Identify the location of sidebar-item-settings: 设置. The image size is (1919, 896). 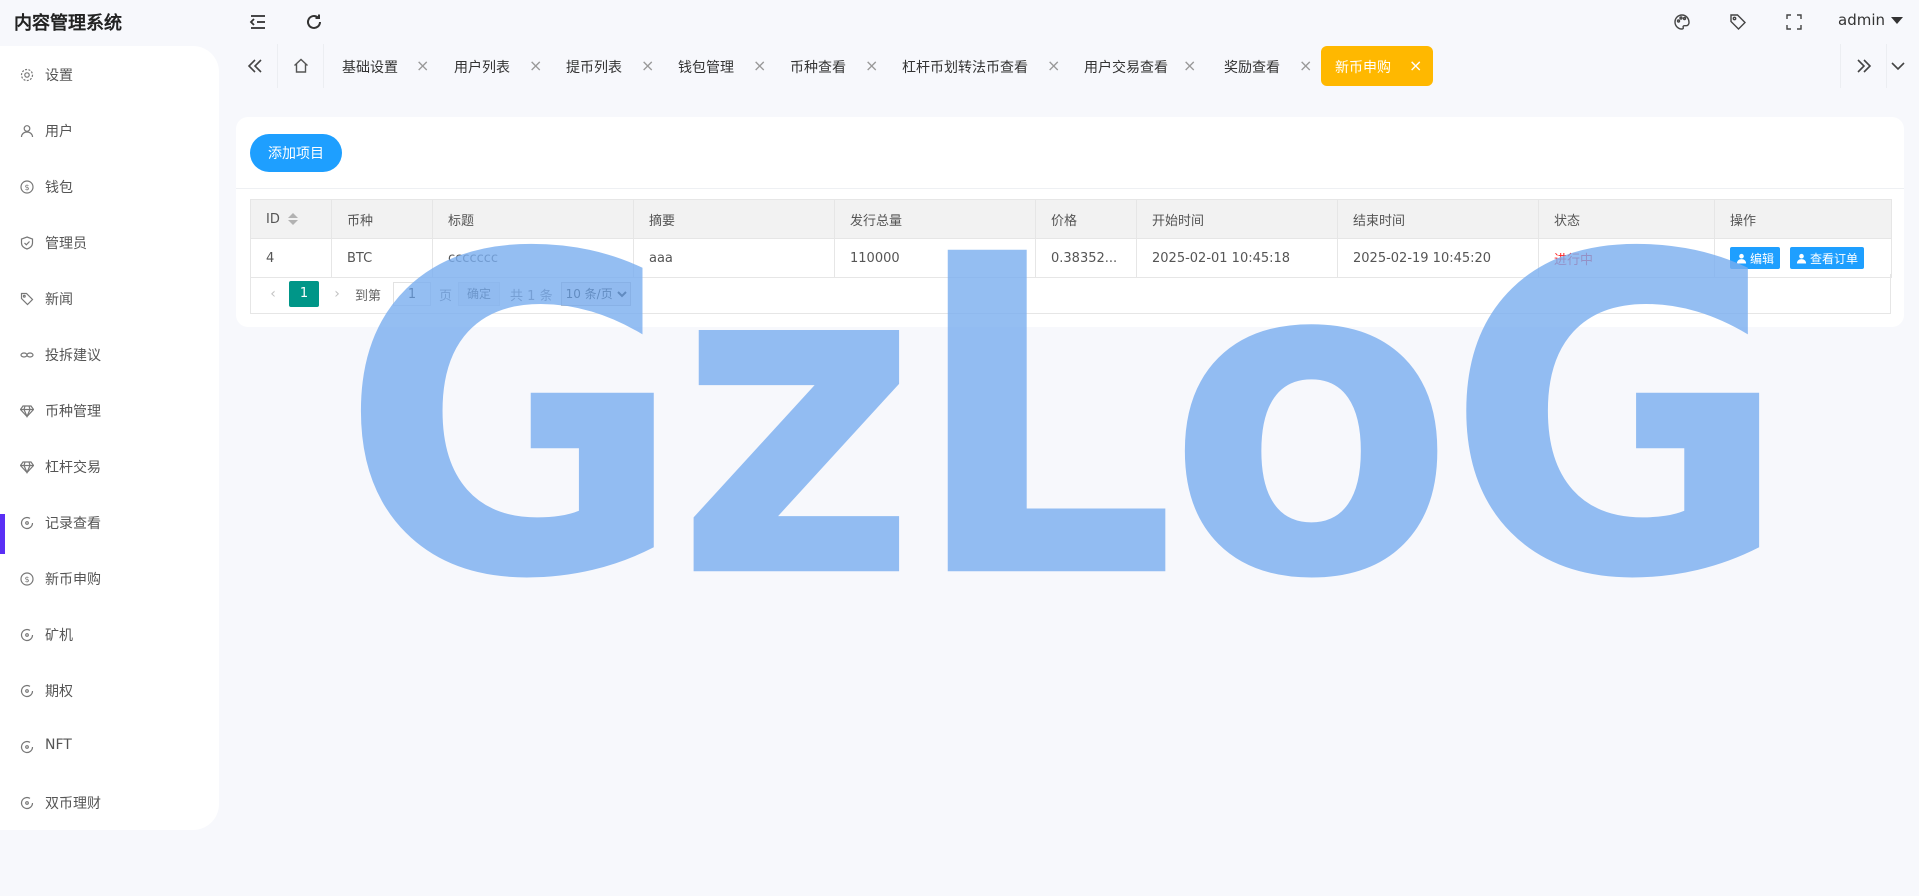
(109, 74).